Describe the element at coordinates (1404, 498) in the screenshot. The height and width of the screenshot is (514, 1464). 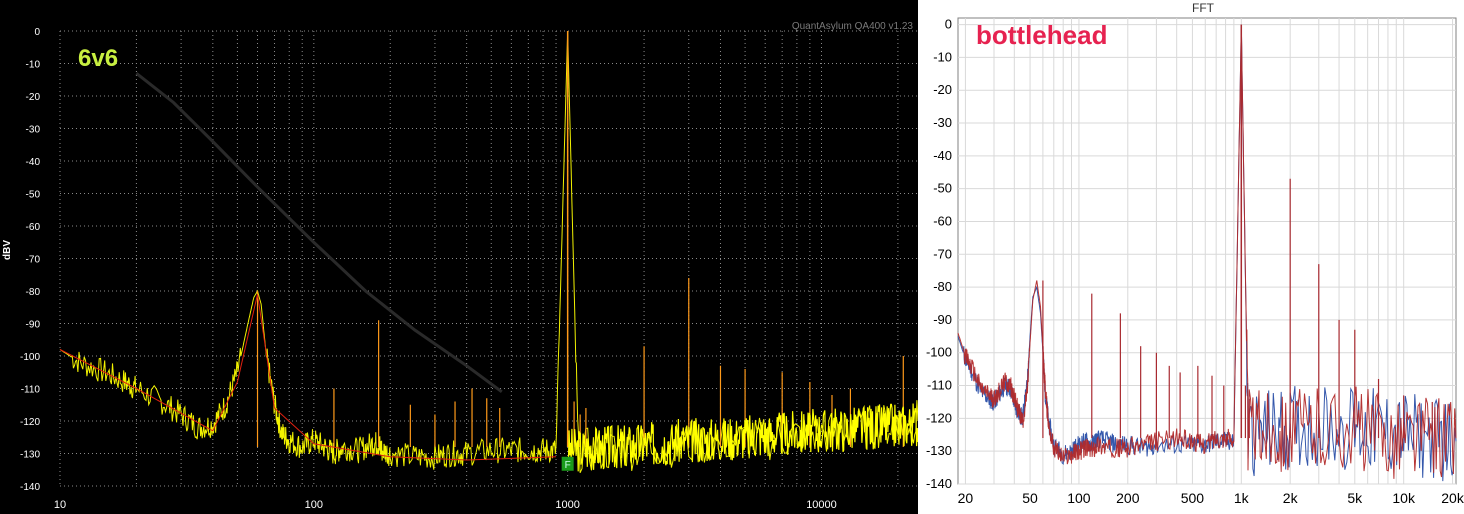
I see `x-tick-label: 10k` at that location.